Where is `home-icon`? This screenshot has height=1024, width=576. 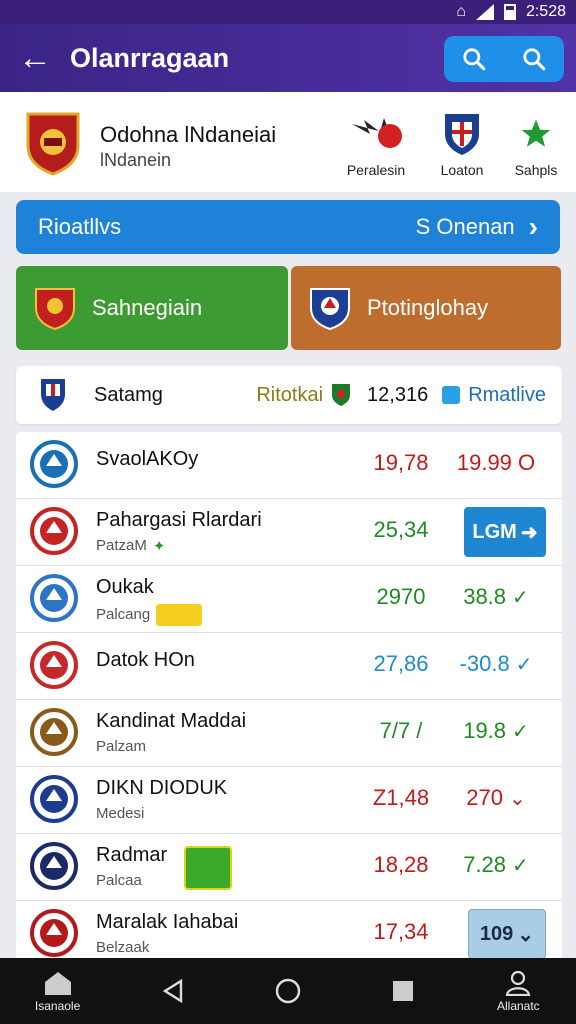
home-icon is located at coordinates (57, 983).